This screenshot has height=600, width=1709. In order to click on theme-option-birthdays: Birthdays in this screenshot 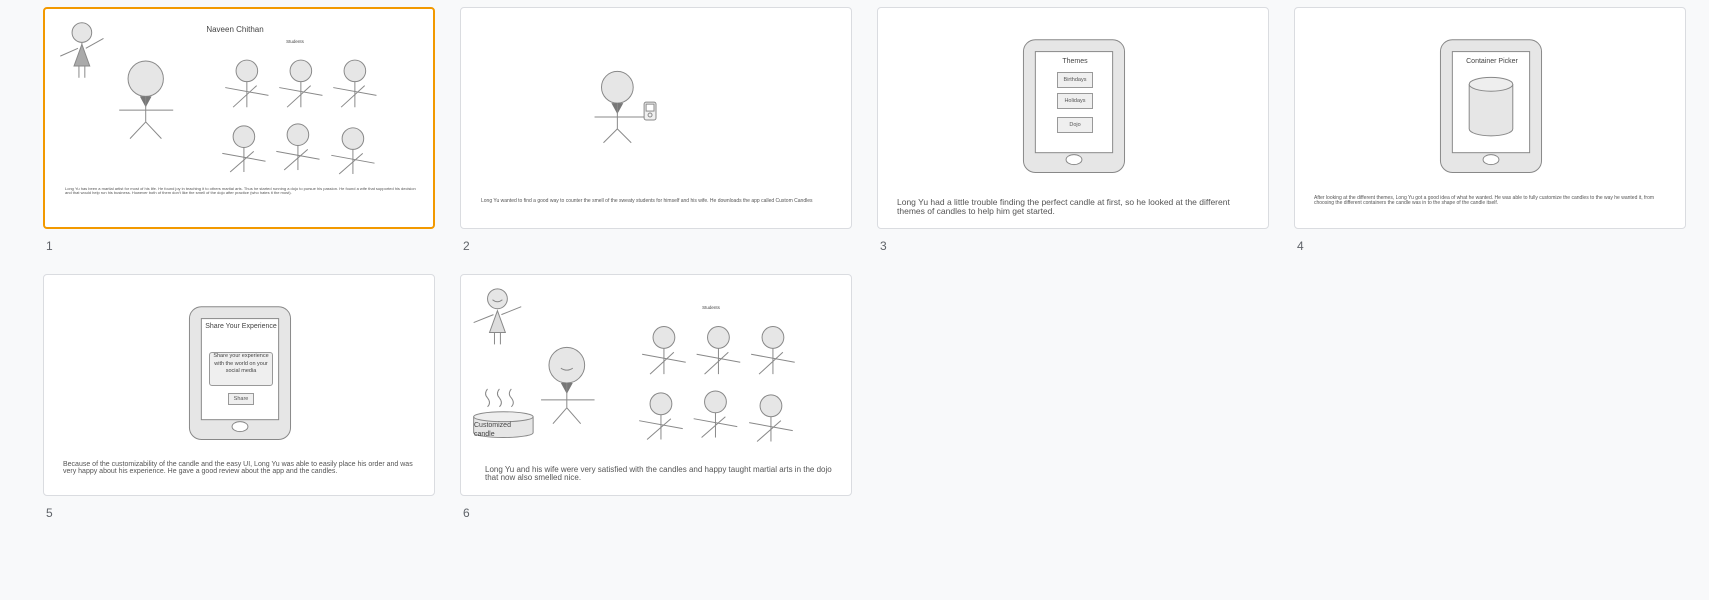, I will do `click(1075, 80)`.